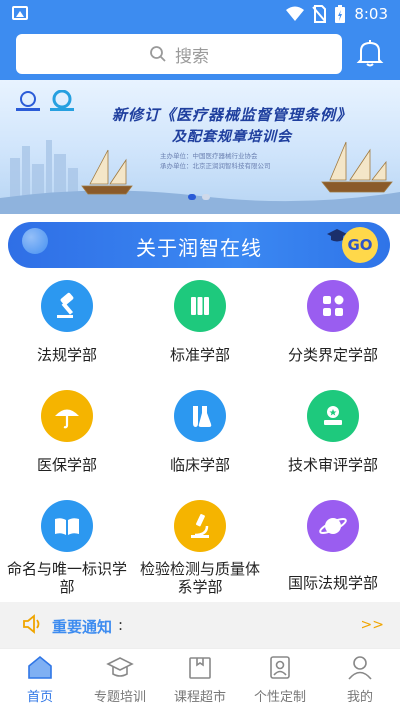 Image resolution: width=400 pixels, height=711 pixels. I want to click on bottom-tab-bar: 首页 专题培训 课程超市 个性定制 我的, so click(200, 679).